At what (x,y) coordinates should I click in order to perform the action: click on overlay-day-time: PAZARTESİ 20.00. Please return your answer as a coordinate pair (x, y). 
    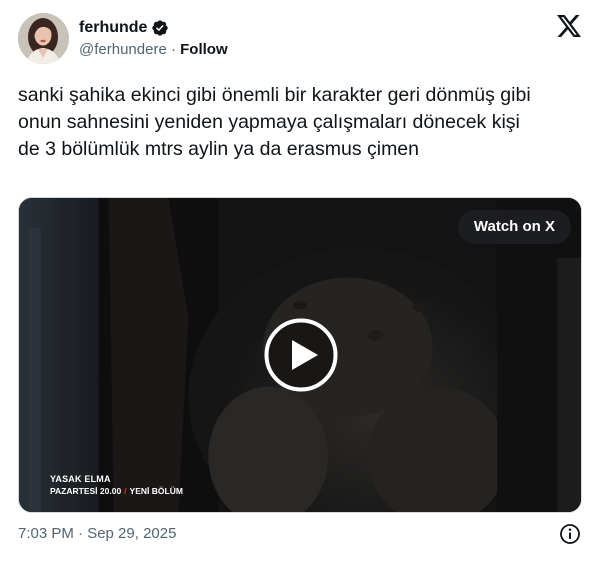
    Looking at the image, I should click on (86, 491).